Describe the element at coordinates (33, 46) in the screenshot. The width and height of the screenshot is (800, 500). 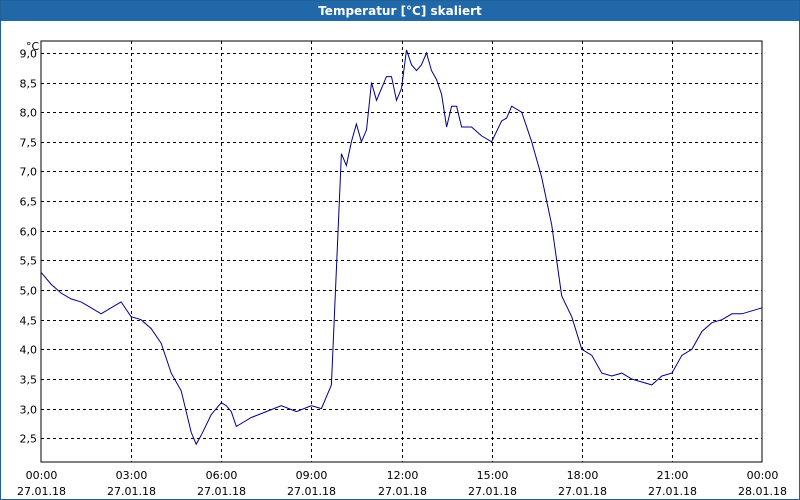
I see `y-axis-unit: °C` at that location.